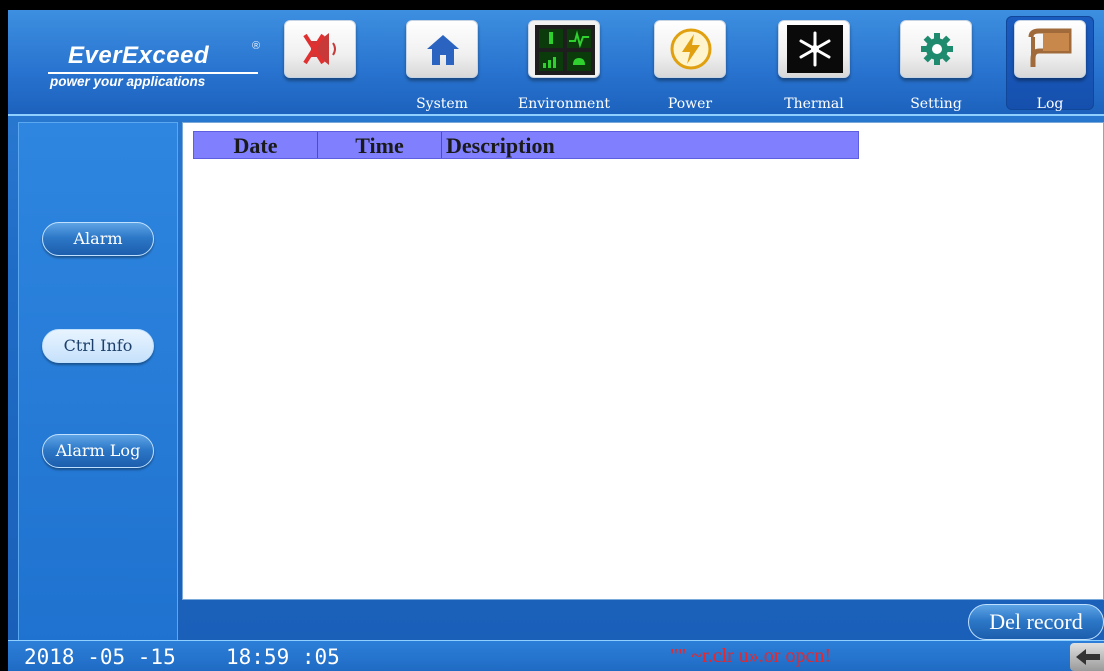  What do you see at coordinates (98, 387) in the screenshot?
I see `sidebar: Alarm Ctrl Info Alarm Log` at bounding box center [98, 387].